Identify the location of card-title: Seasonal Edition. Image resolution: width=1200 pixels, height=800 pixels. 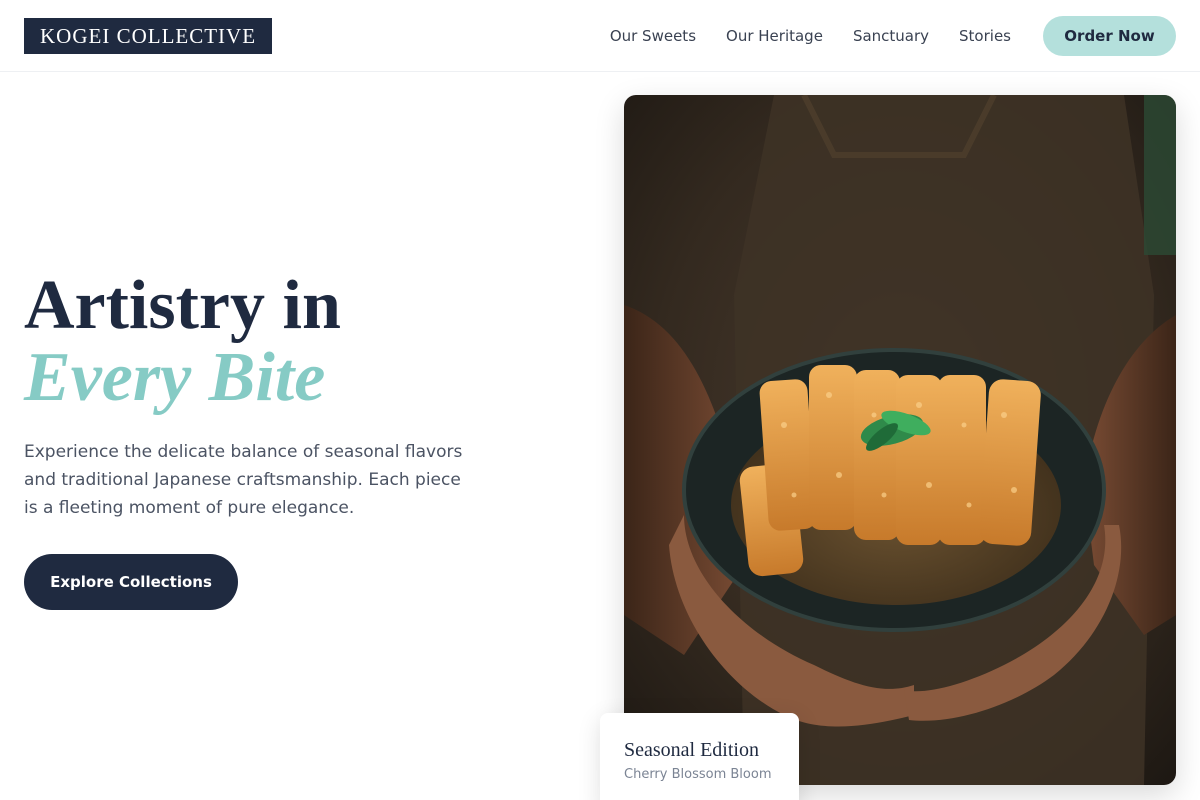
(691, 750).